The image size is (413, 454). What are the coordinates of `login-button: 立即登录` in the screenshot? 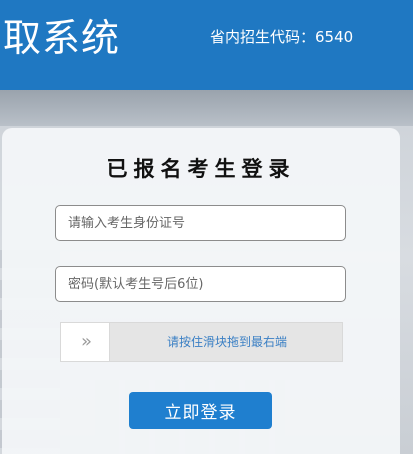 It's located at (200, 410).